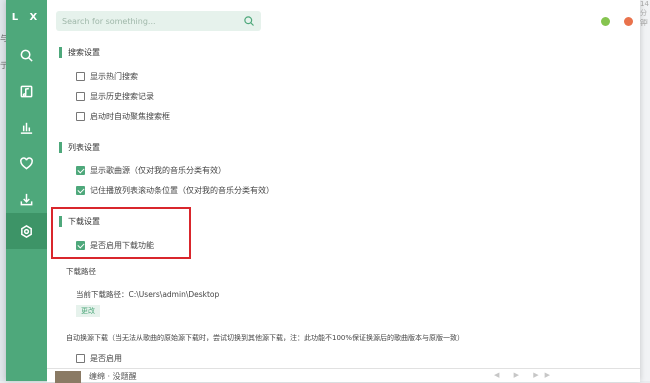  I want to click on sidebar-item-leaderboard, so click(26, 127).